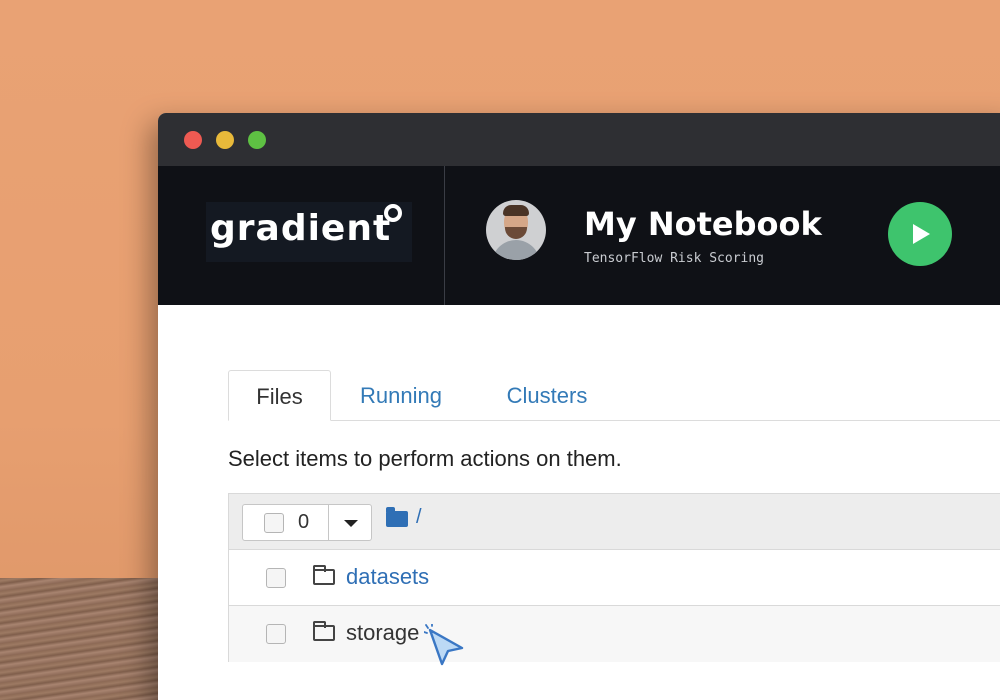  What do you see at coordinates (703, 224) in the screenshot?
I see `notebook-title: My Notebook` at bounding box center [703, 224].